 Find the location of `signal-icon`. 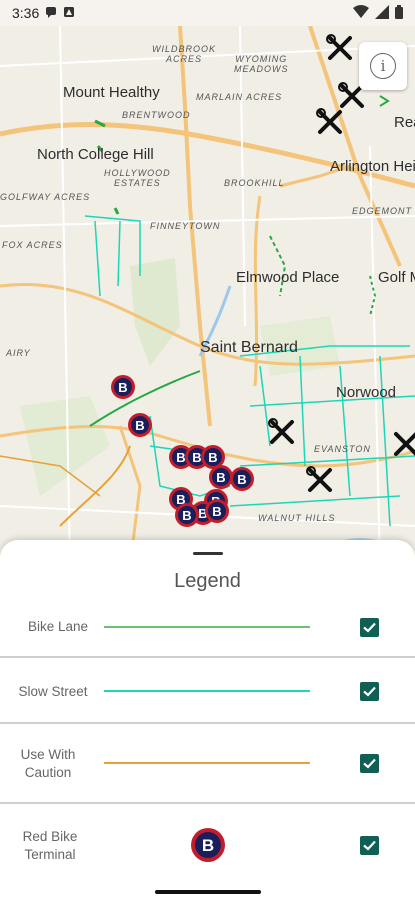

signal-icon is located at coordinates (382, 12).